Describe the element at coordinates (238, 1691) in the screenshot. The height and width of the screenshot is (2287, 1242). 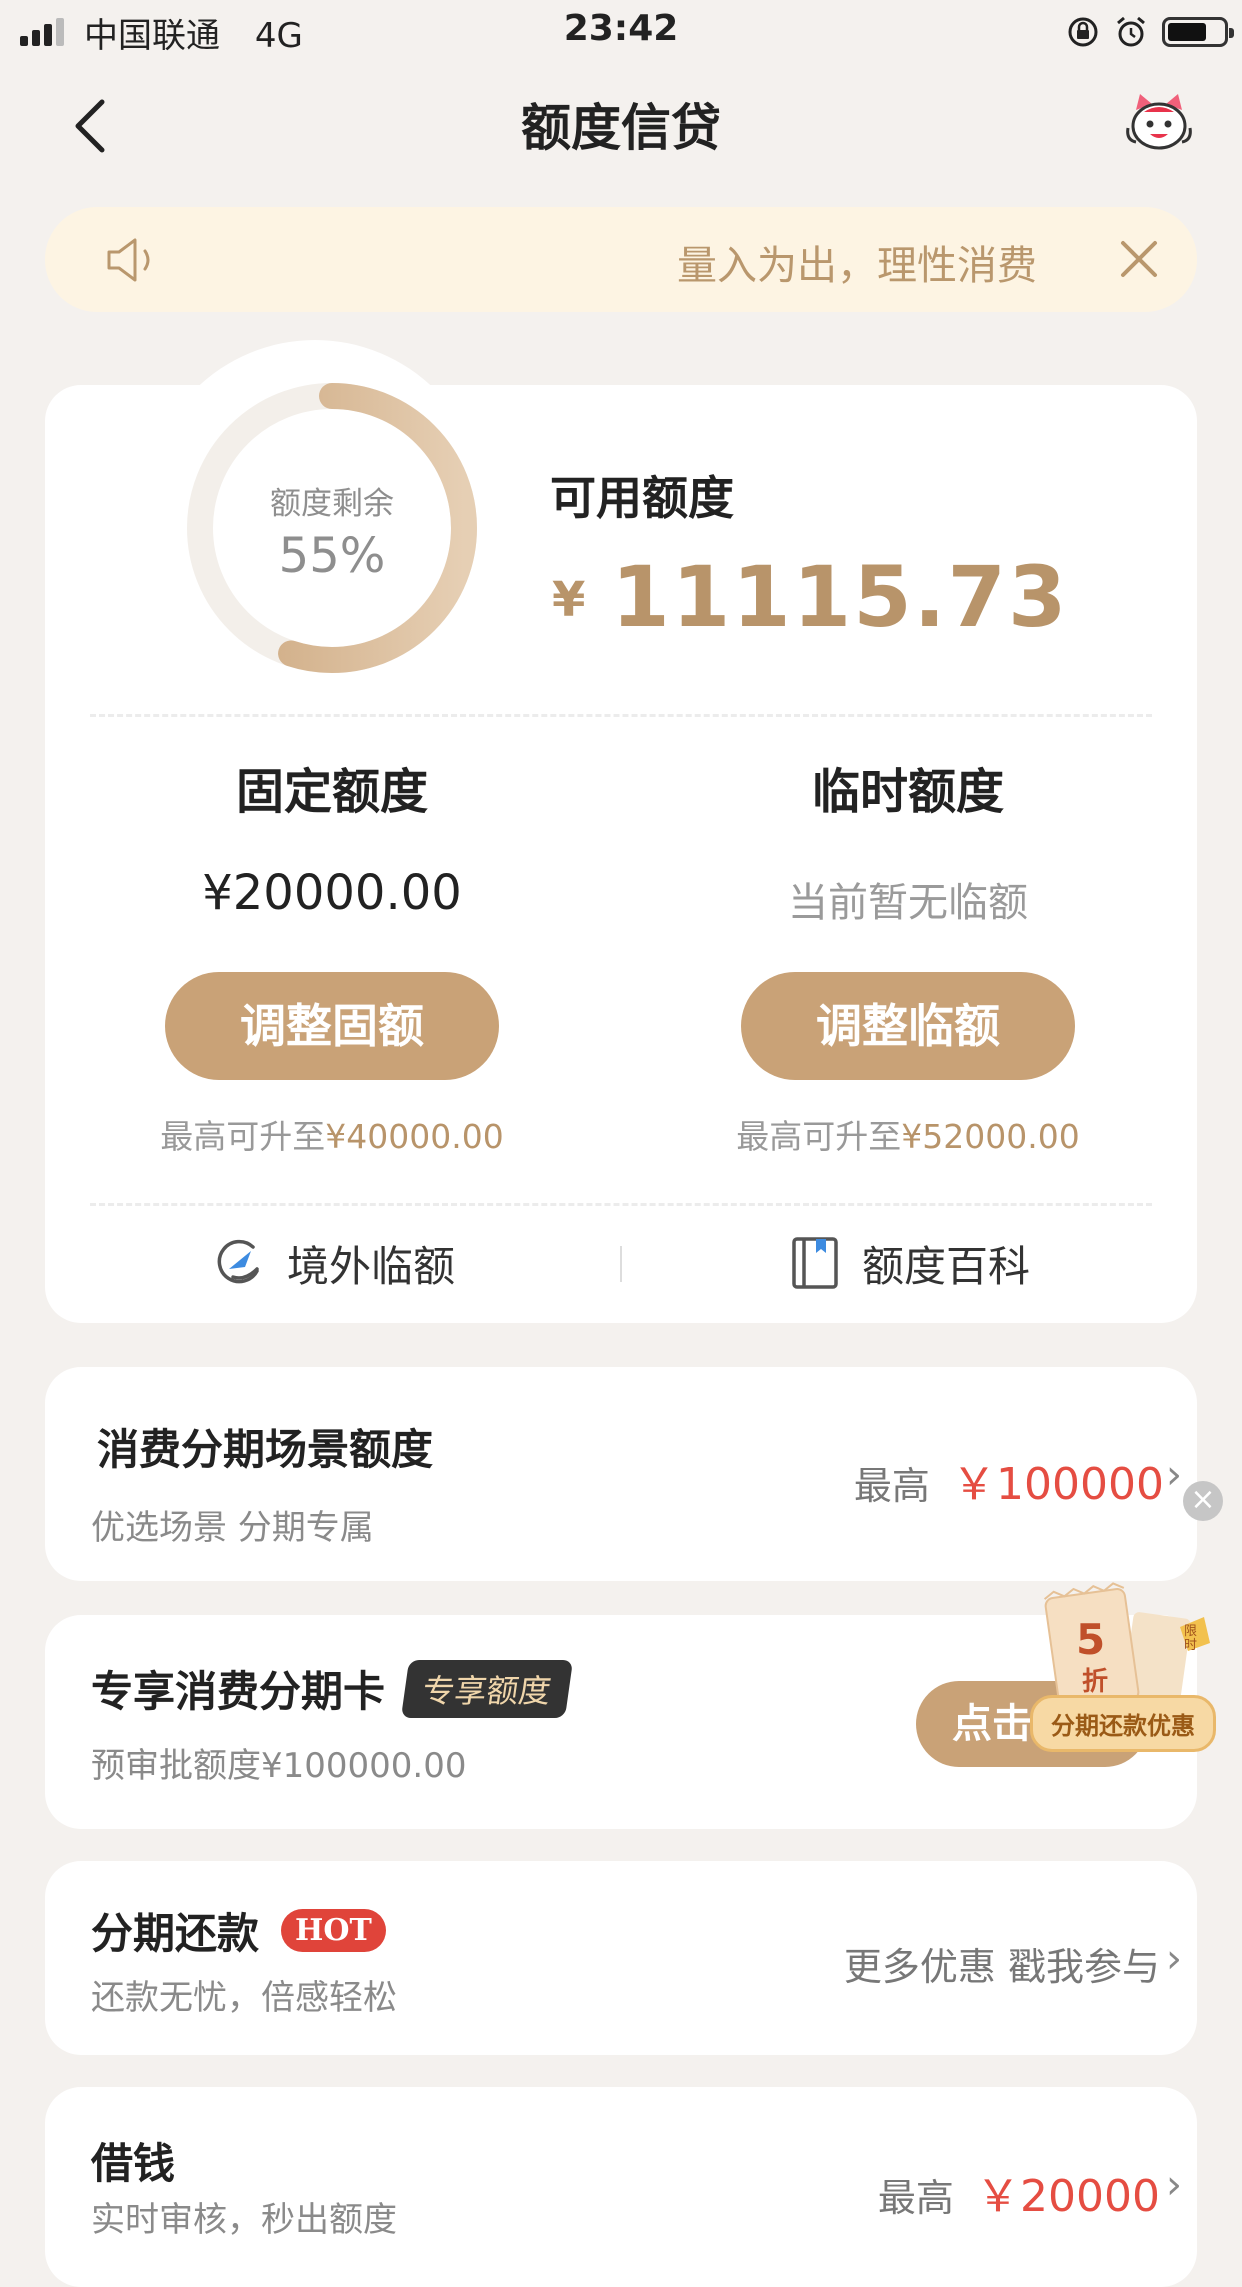
I see `exclusive-card-title: 专享消费分期卡` at that location.